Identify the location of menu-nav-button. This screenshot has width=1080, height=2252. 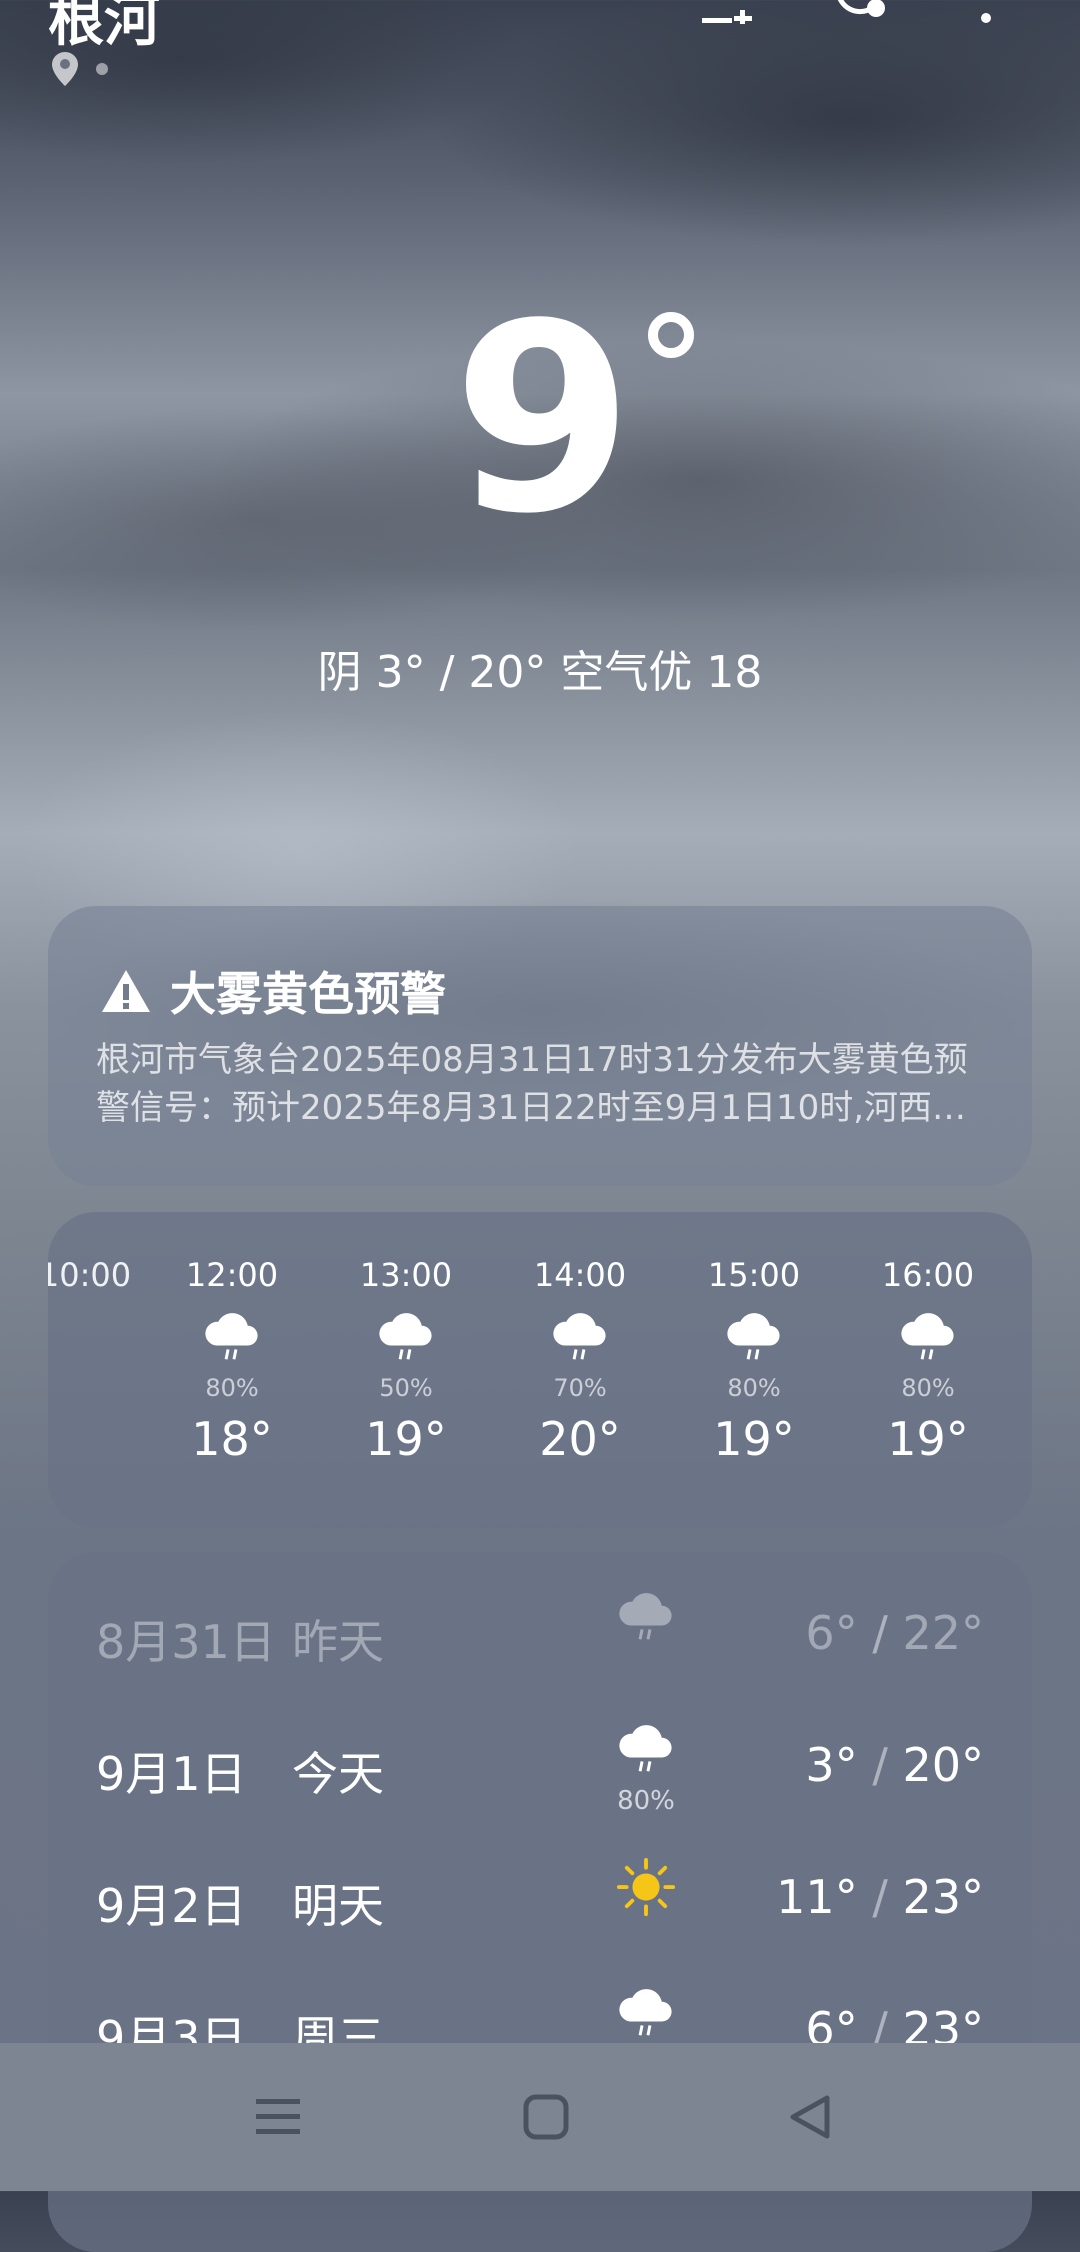
(278, 2117).